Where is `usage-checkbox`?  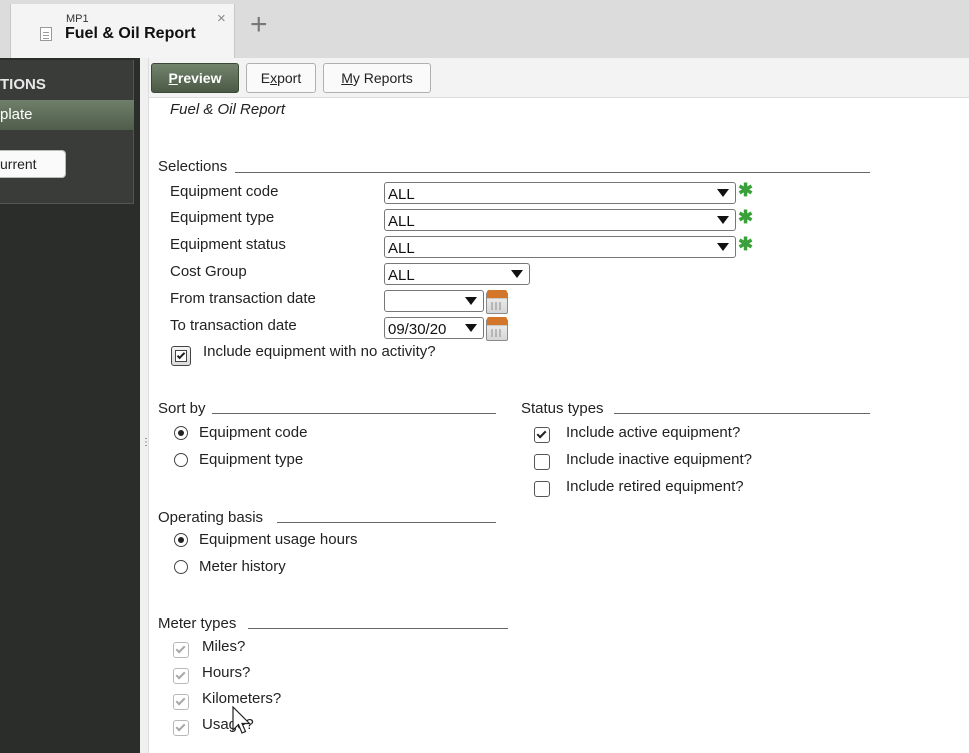 usage-checkbox is located at coordinates (181, 728).